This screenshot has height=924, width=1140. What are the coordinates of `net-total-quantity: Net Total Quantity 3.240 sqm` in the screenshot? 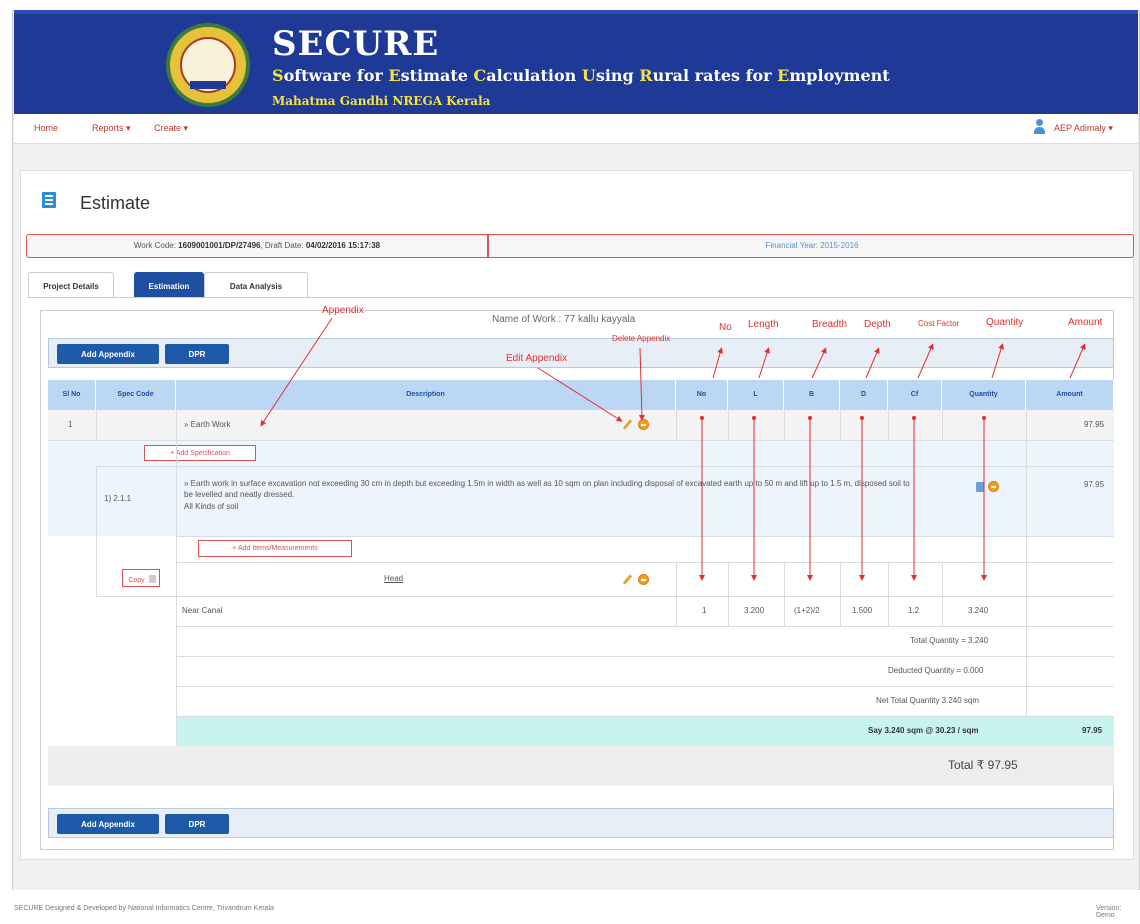 It's located at (928, 700).